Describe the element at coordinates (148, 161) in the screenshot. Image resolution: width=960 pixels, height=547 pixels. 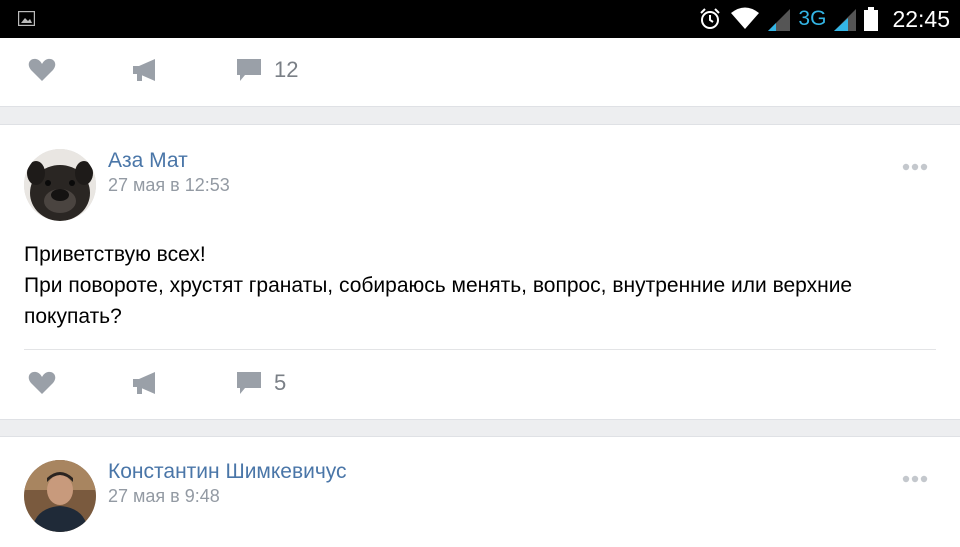
I see `post-author: Аза Мат` at that location.